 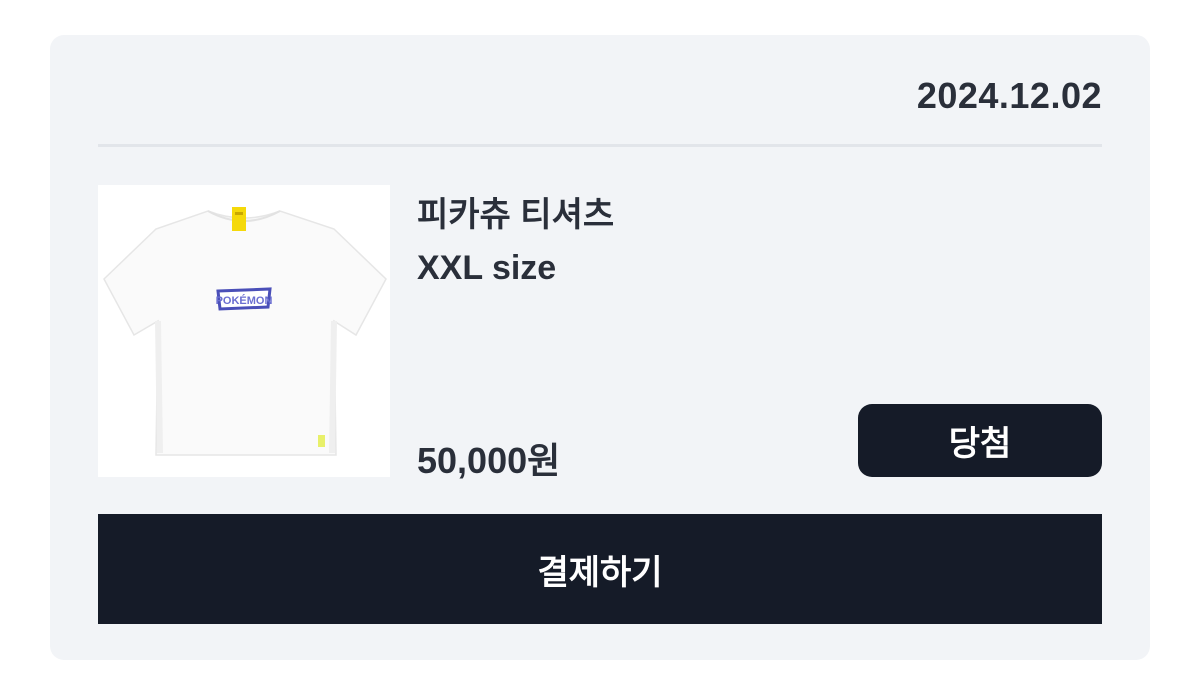 I want to click on product-price: 50,000원, so click(x=489, y=460).